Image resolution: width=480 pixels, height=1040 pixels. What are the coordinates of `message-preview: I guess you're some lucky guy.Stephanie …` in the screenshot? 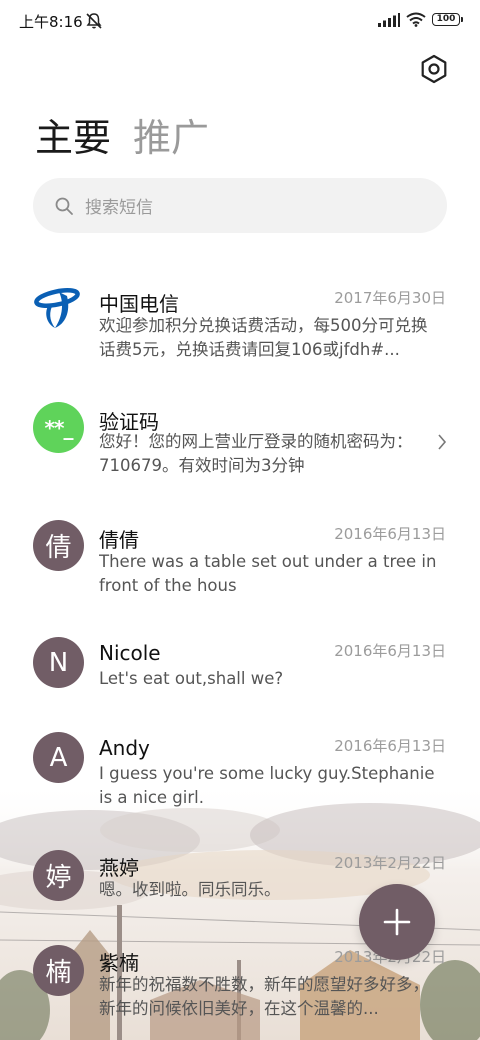 It's located at (267, 785).